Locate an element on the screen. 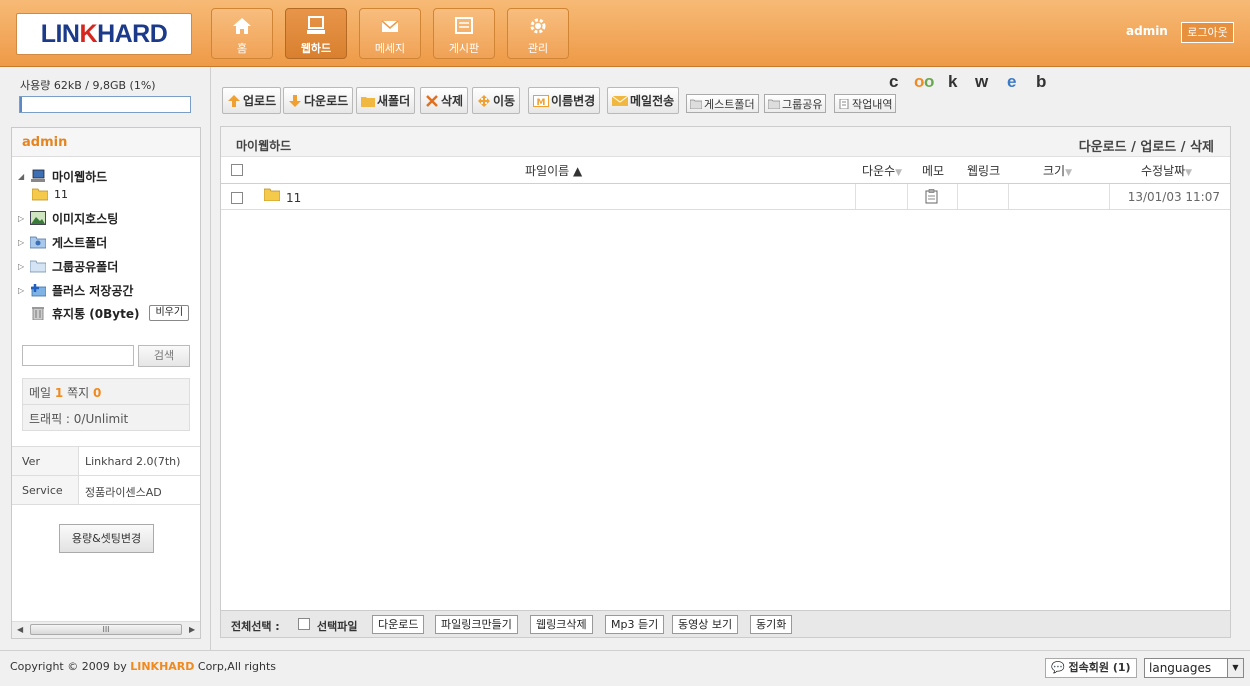  rename-button: M 이름변경 is located at coordinates (564, 100).